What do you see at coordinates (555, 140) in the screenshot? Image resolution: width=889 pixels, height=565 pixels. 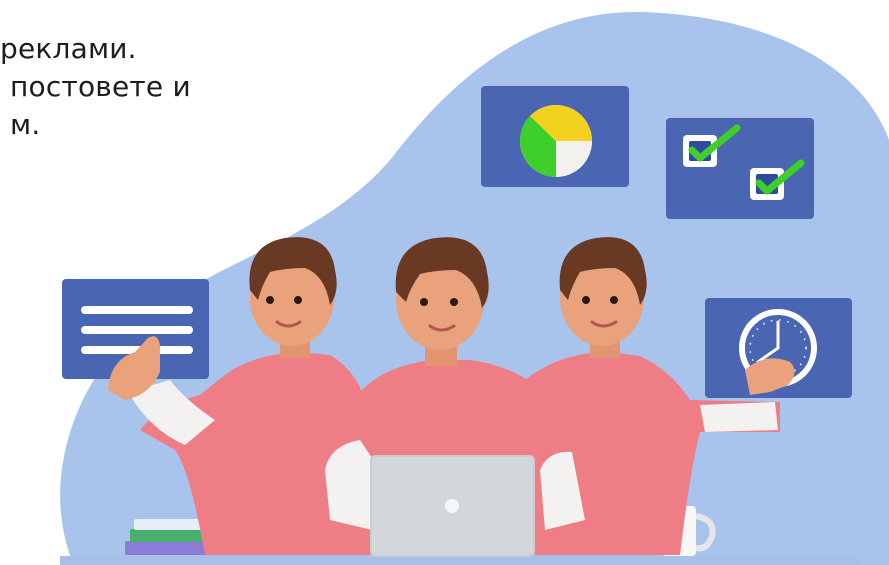 I see `pie-chart-icon` at bounding box center [555, 140].